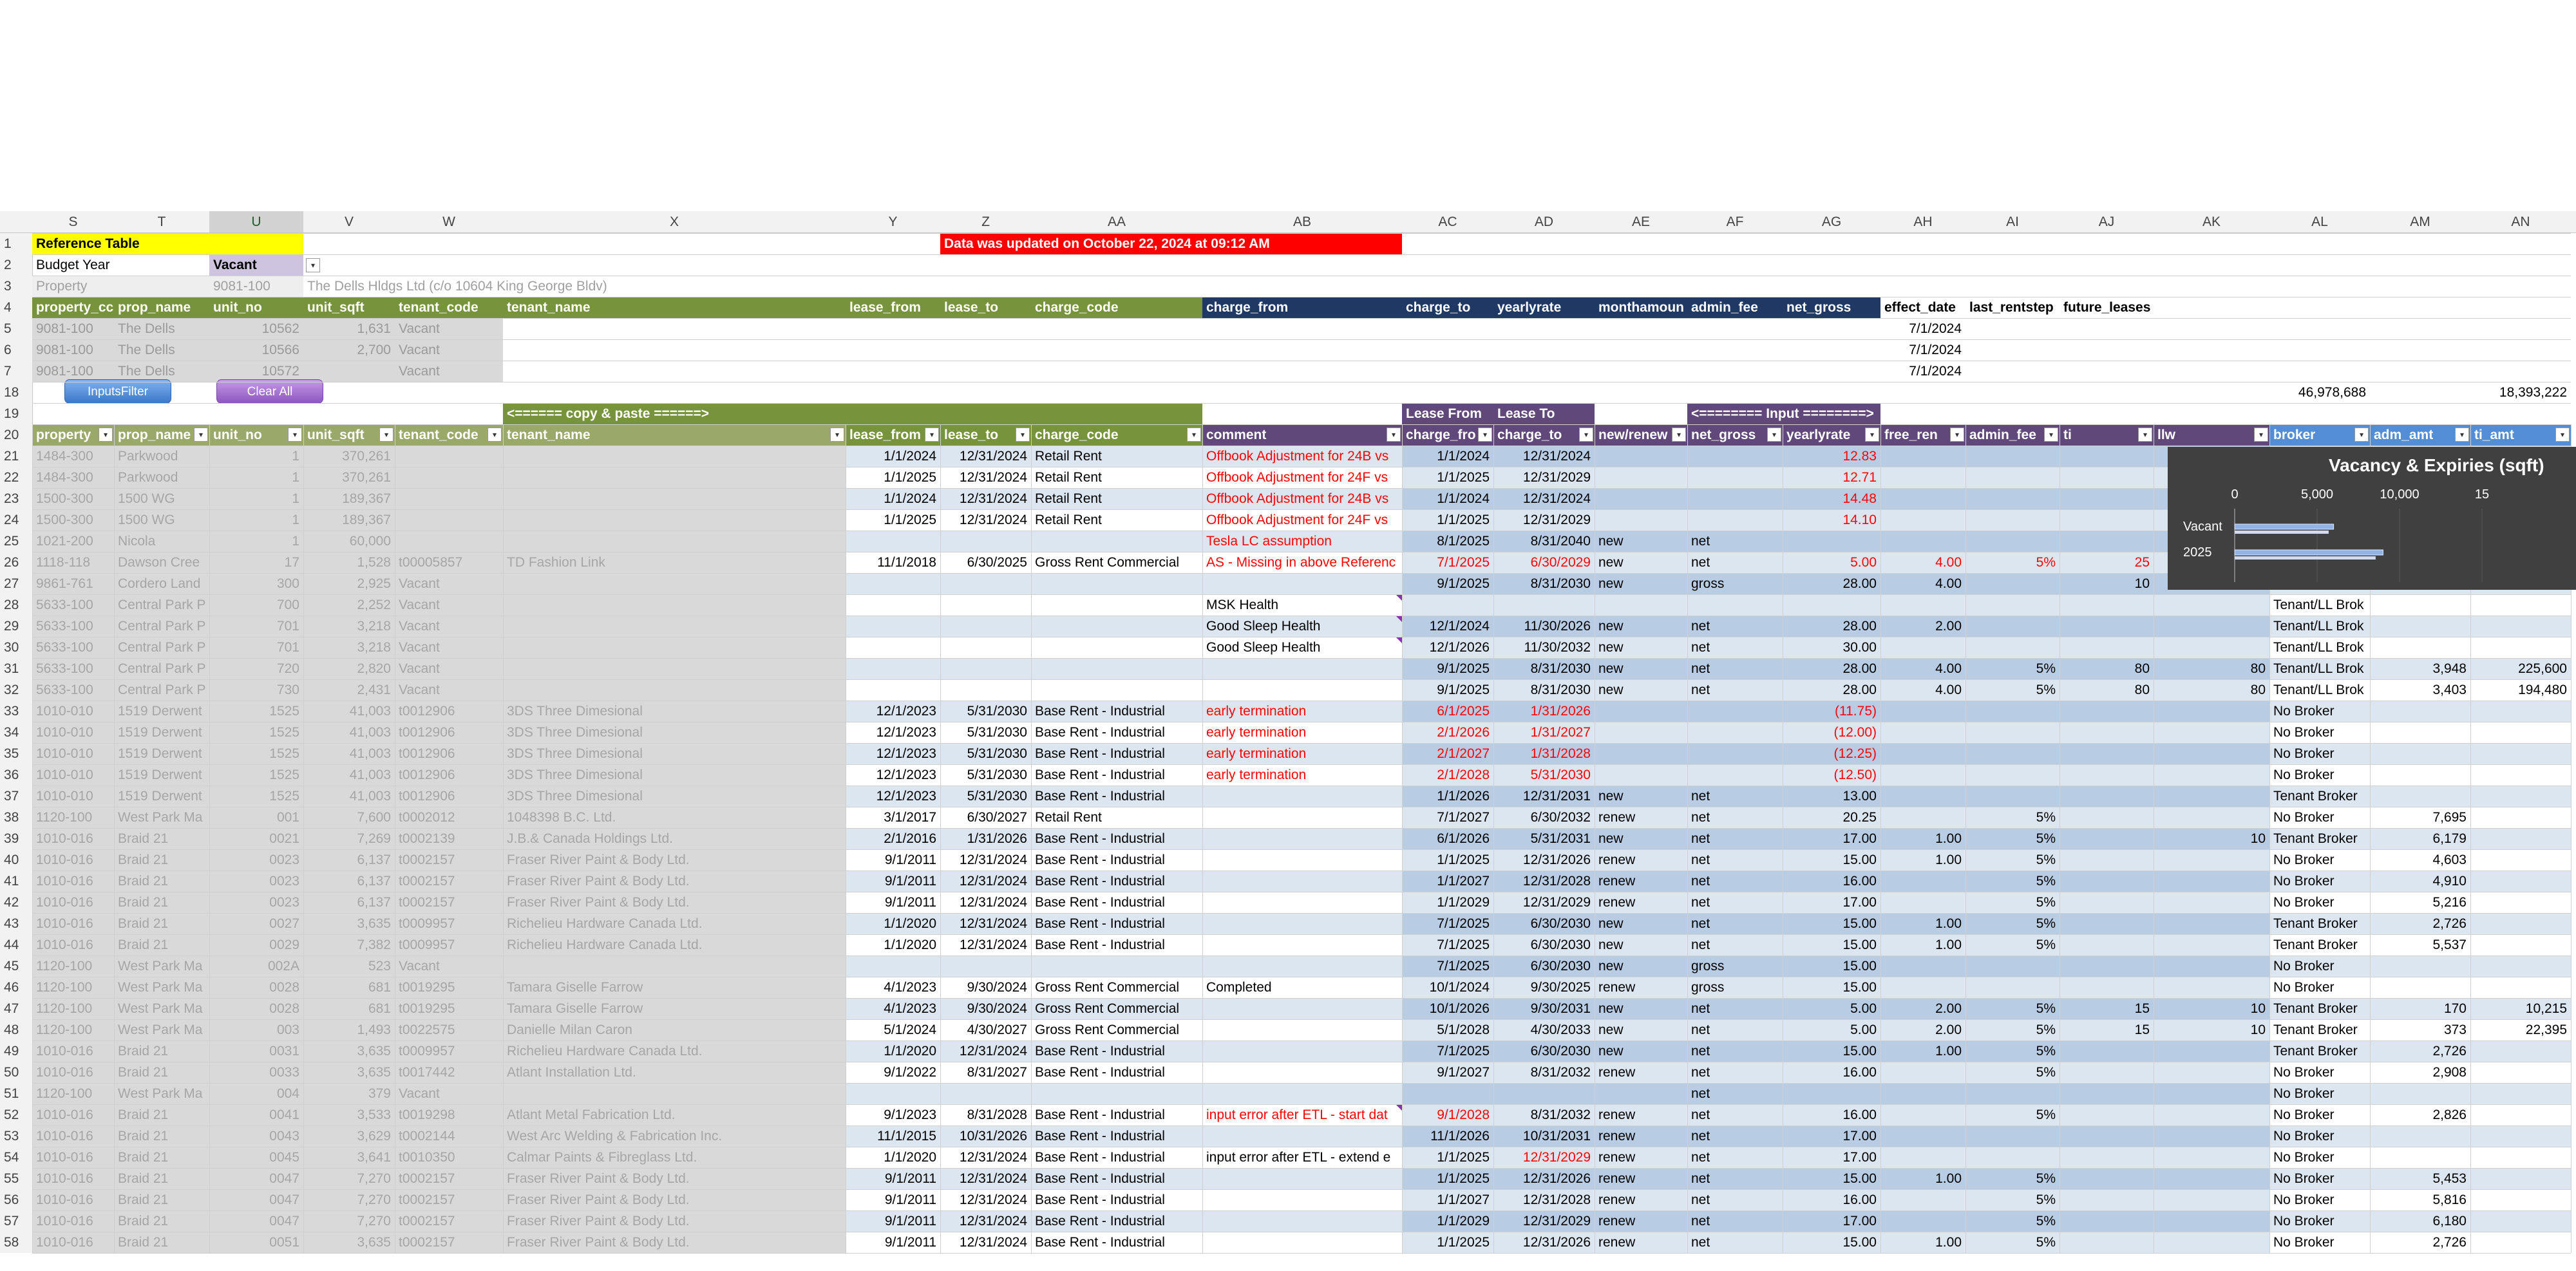  What do you see at coordinates (1544, 1243) in the screenshot?
I see `data-cell-charge-to: 12/31/2026` at bounding box center [1544, 1243].